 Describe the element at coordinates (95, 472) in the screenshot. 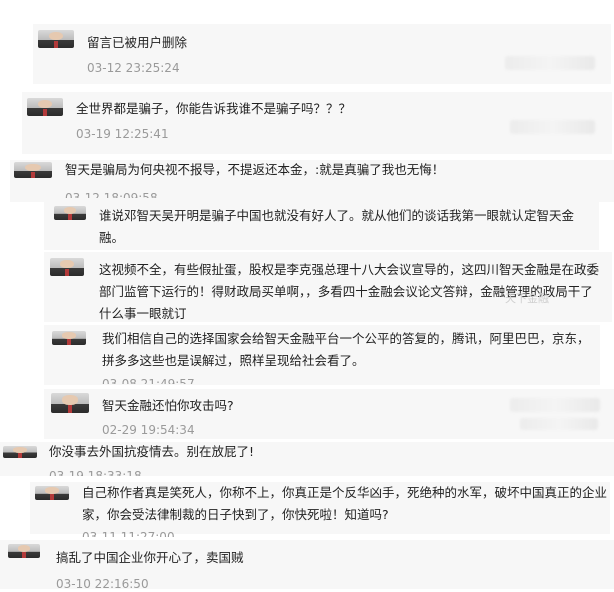

I see `comment-time: 03-19 18:33:18` at that location.